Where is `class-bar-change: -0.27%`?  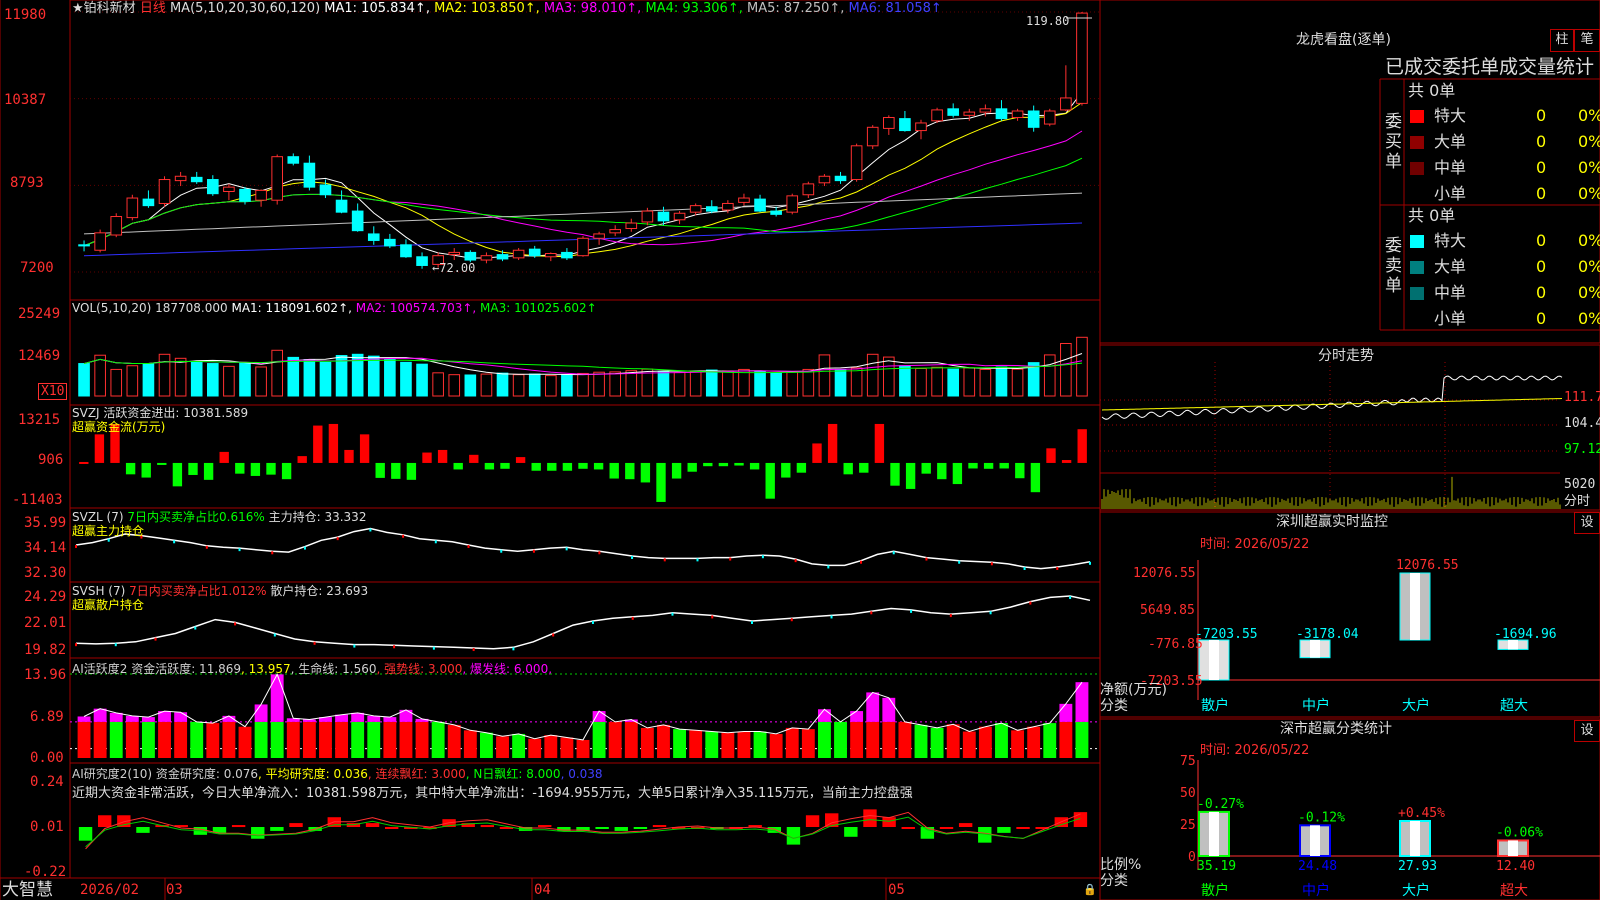 class-bar-change: -0.27% is located at coordinates (1220, 804).